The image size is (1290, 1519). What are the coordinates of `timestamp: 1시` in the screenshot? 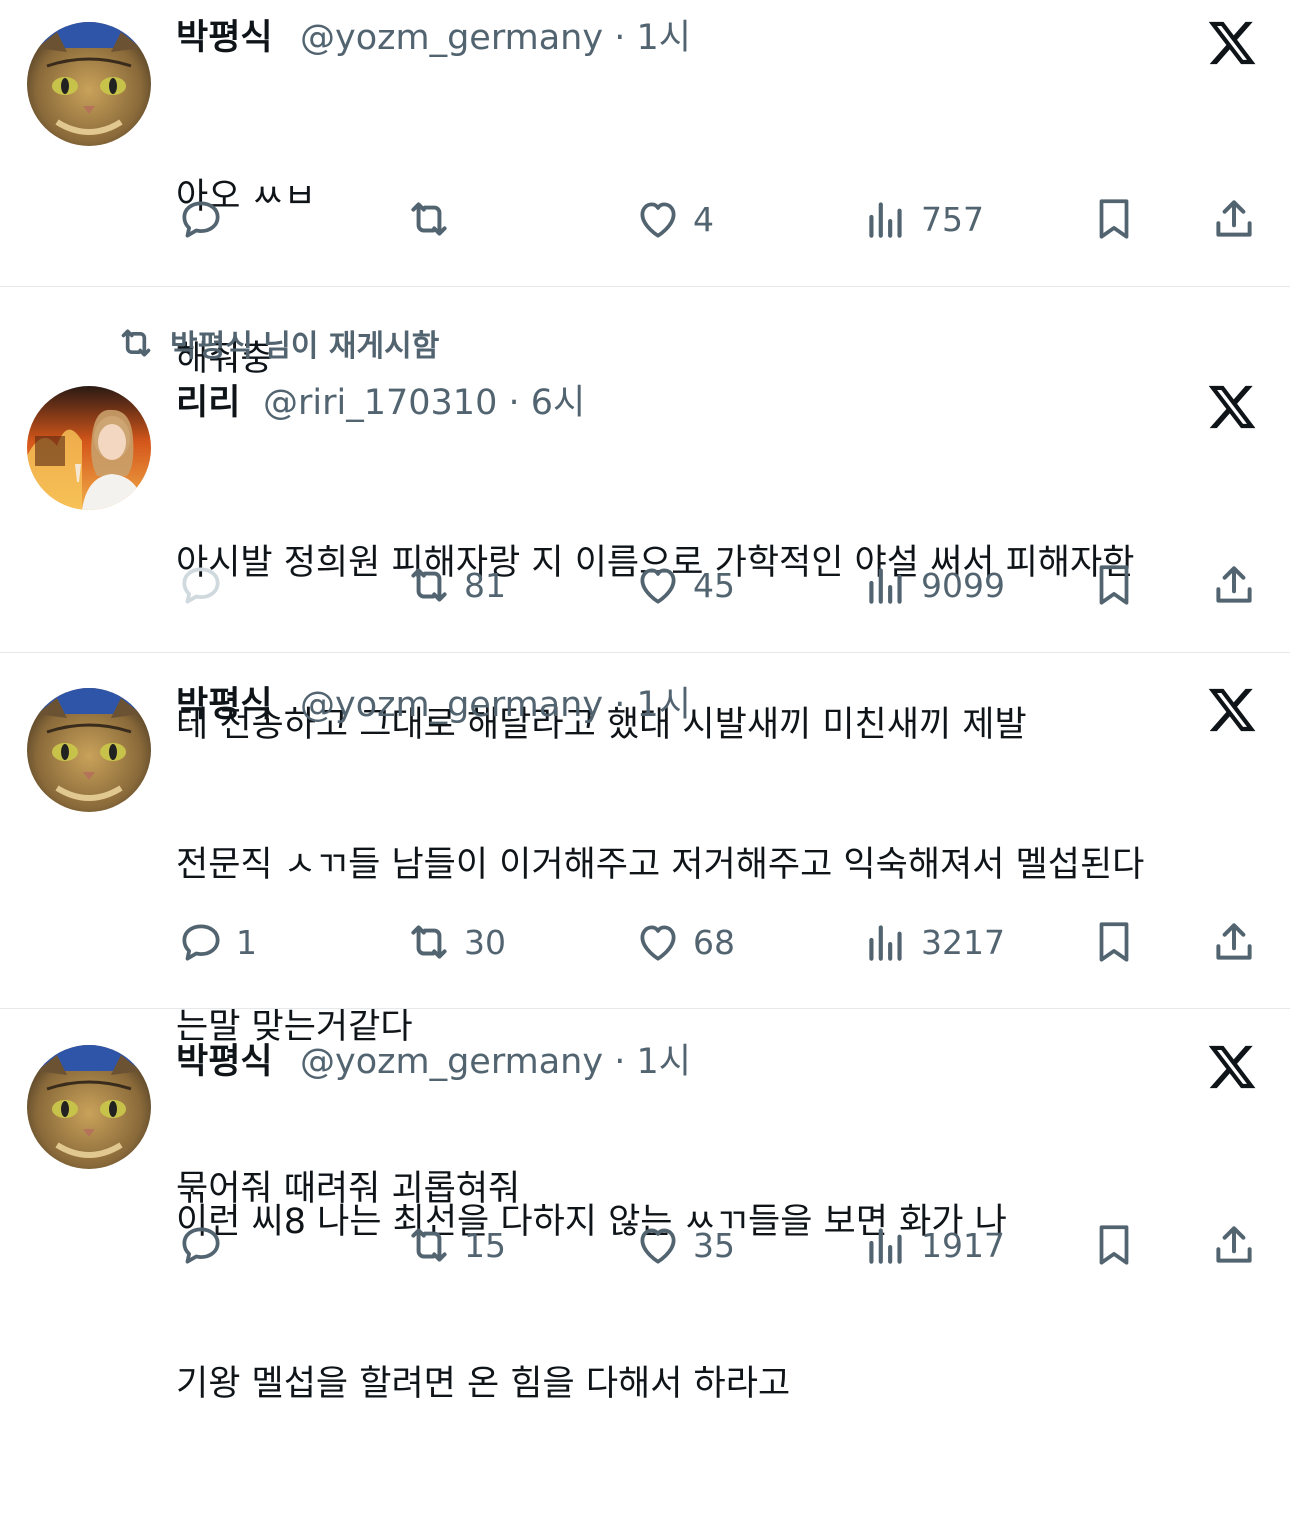 It's located at (663, 1062).